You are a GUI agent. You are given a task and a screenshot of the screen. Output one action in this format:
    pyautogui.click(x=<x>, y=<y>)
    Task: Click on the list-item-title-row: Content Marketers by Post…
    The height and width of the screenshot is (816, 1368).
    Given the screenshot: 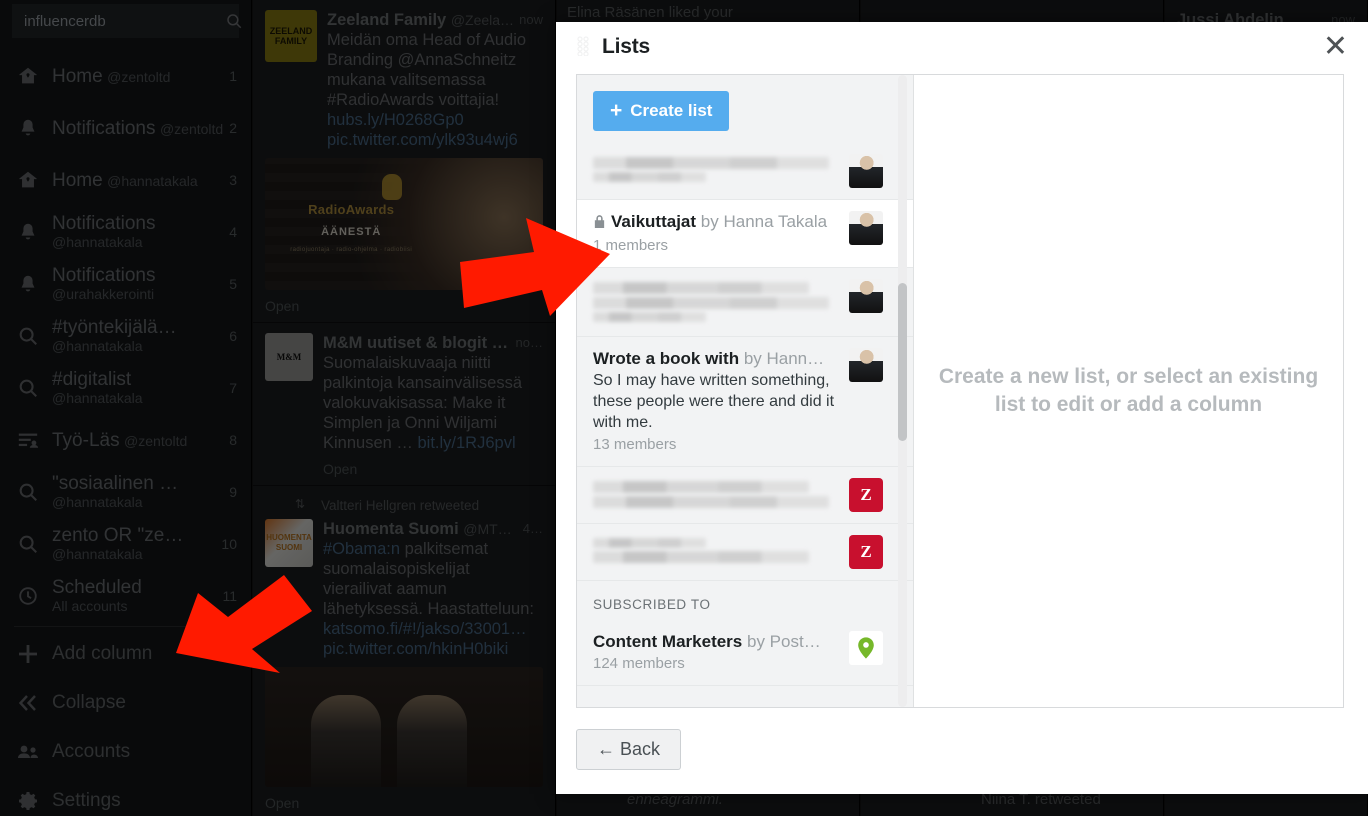 What is the action you would take?
    pyautogui.click(x=716, y=641)
    